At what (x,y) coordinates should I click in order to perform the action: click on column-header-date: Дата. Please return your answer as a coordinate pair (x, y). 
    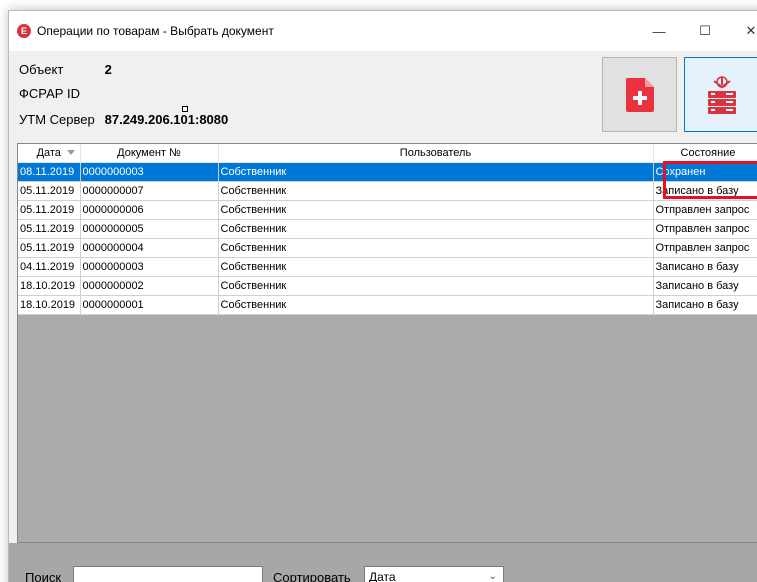
    Looking at the image, I should click on (49, 153).